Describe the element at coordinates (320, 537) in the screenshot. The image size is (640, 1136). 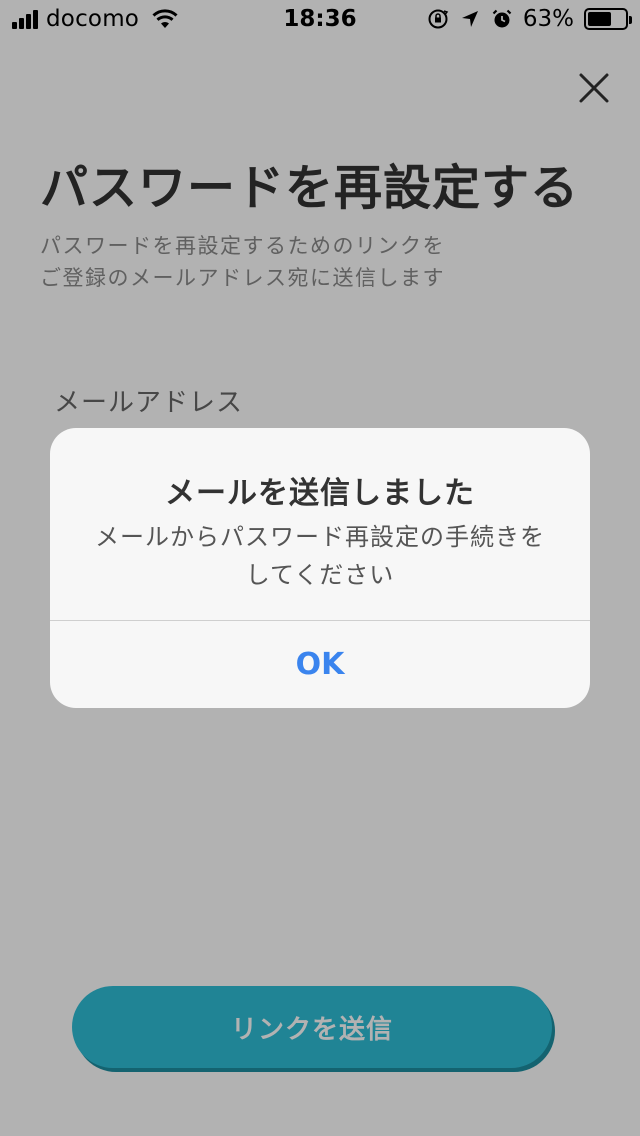
I see `alert-message-line: メールからパスワード再設定の手続きを` at that location.